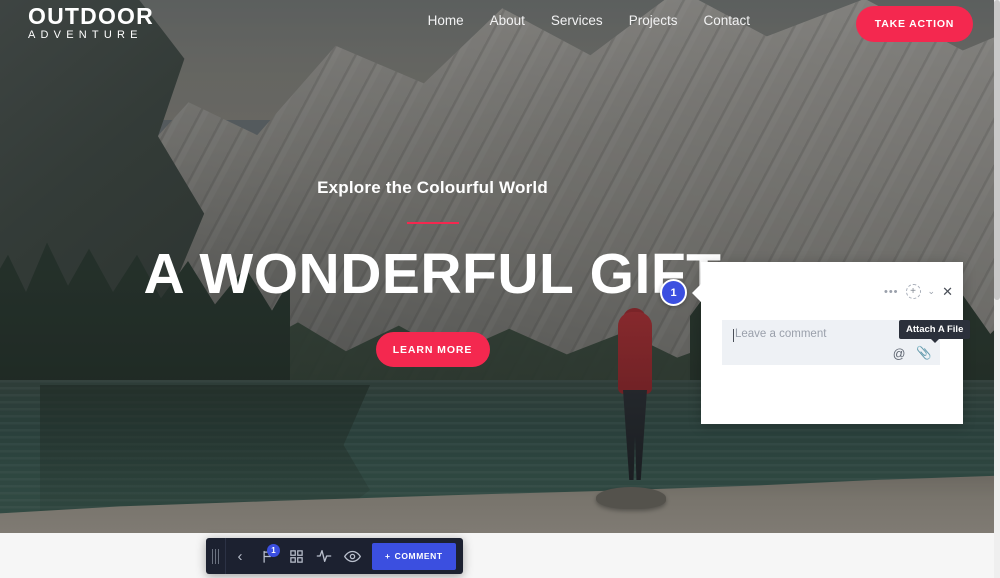 The height and width of the screenshot is (578, 1000). What do you see at coordinates (216, 556) in the screenshot?
I see `drag-handle-icon` at bounding box center [216, 556].